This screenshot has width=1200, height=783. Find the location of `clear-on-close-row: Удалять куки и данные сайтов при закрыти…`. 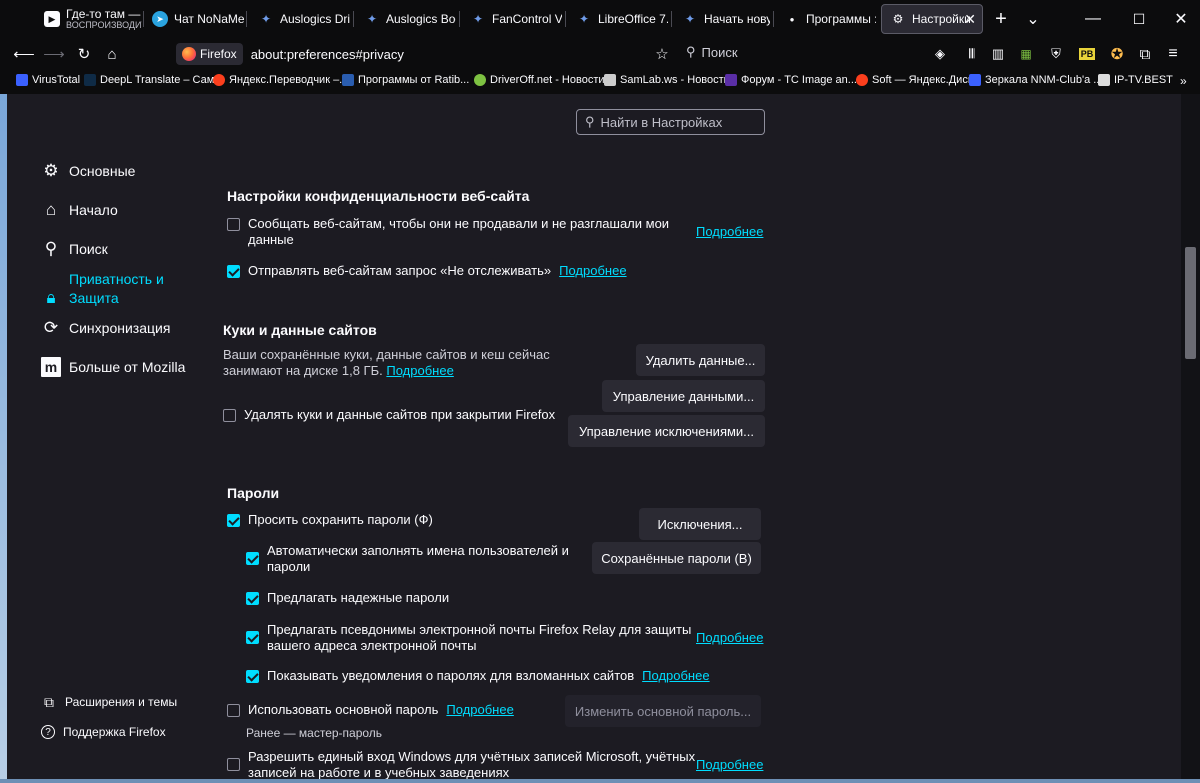

clear-on-close-row: Удалять куки и данные сайтов при закрыти… is located at coordinates (389, 415).